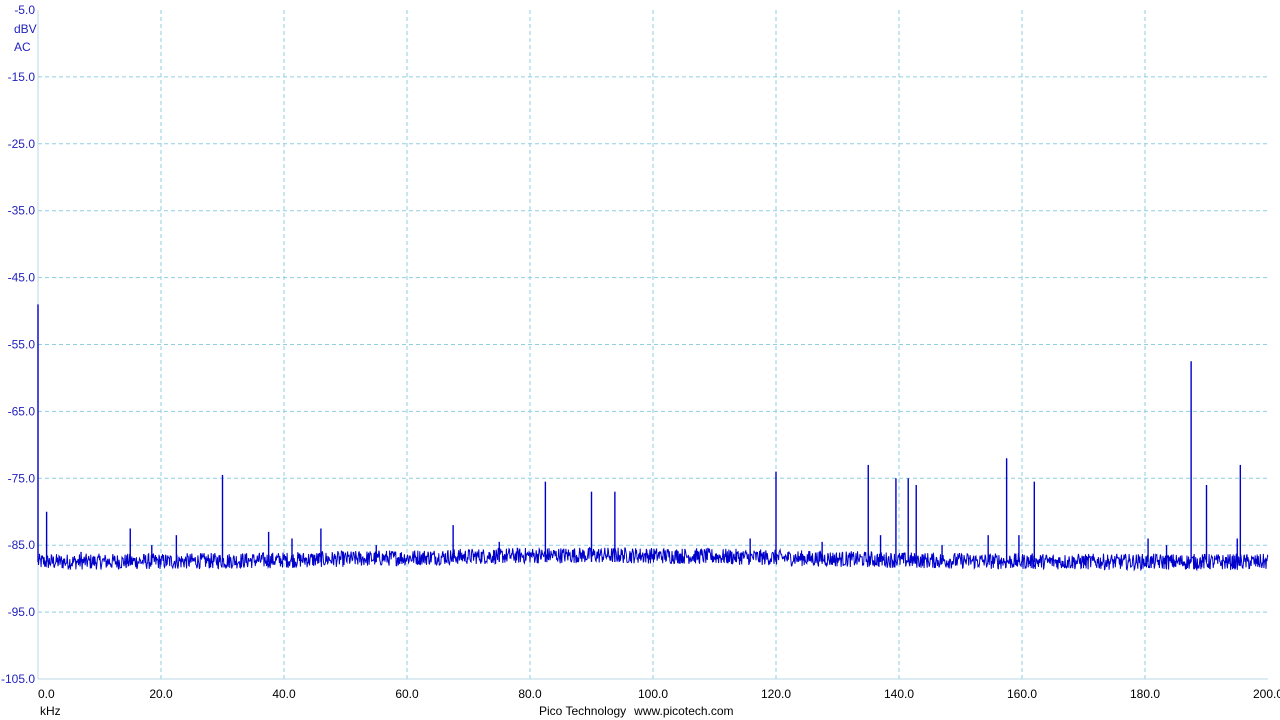  I want to click on credit: Pico Technology www.picotech.com, so click(636, 711).